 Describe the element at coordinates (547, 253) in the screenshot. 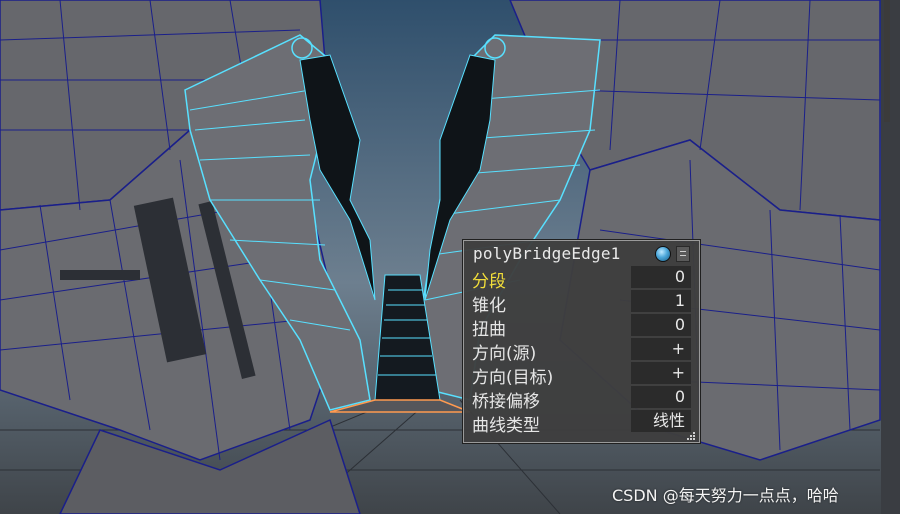

I see `node-title: polyBridgeEdge1` at that location.